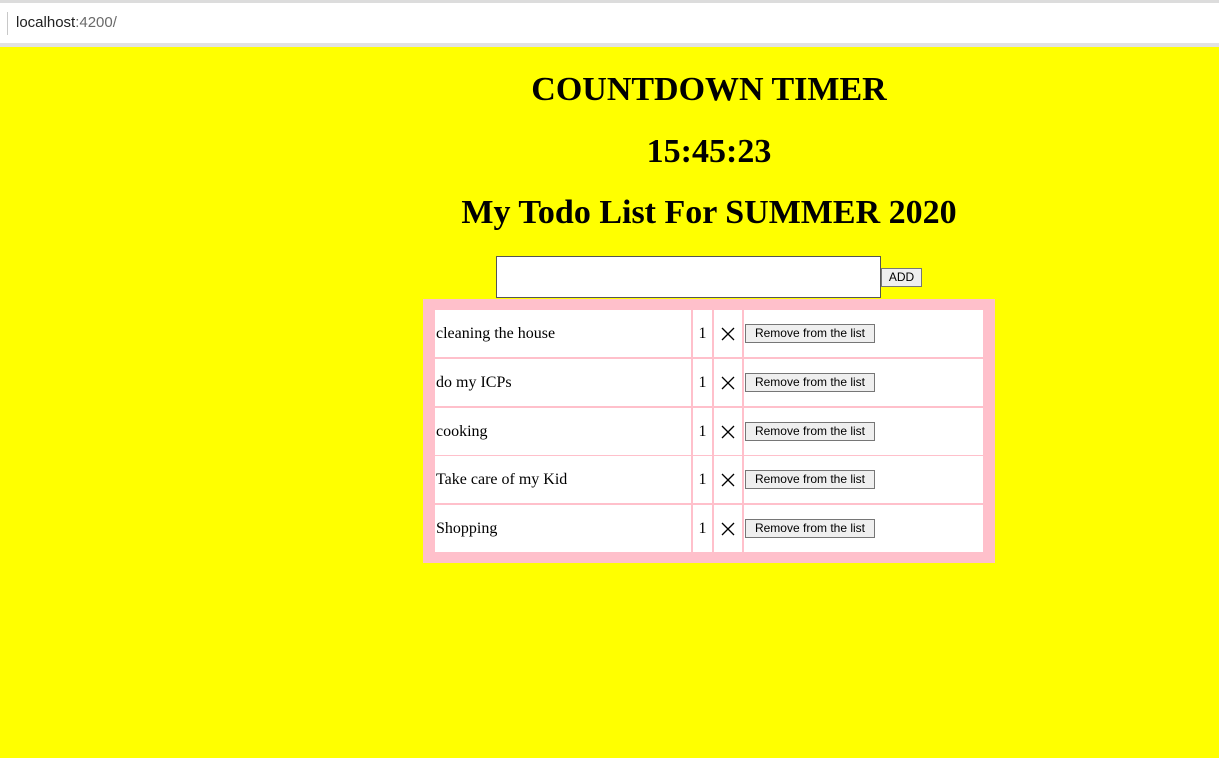  Describe the element at coordinates (96, 22) in the screenshot. I see `url-path: :4200/` at that location.